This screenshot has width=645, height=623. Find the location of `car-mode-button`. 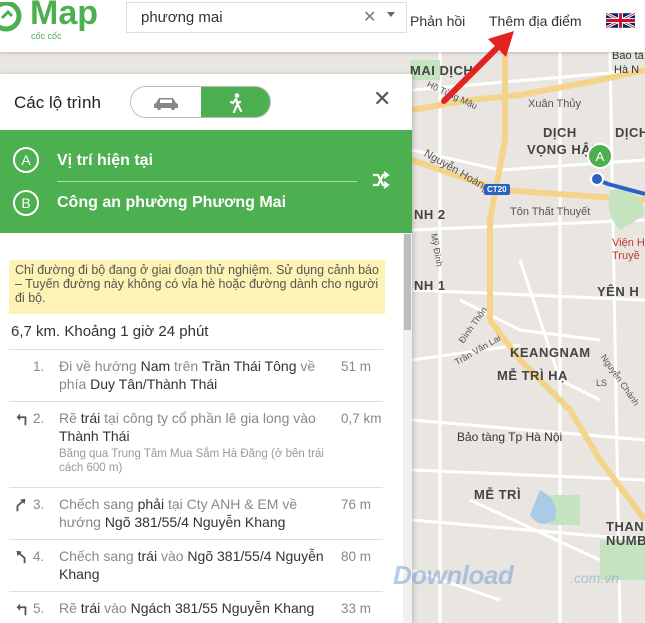

car-mode-button is located at coordinates (166, 102).